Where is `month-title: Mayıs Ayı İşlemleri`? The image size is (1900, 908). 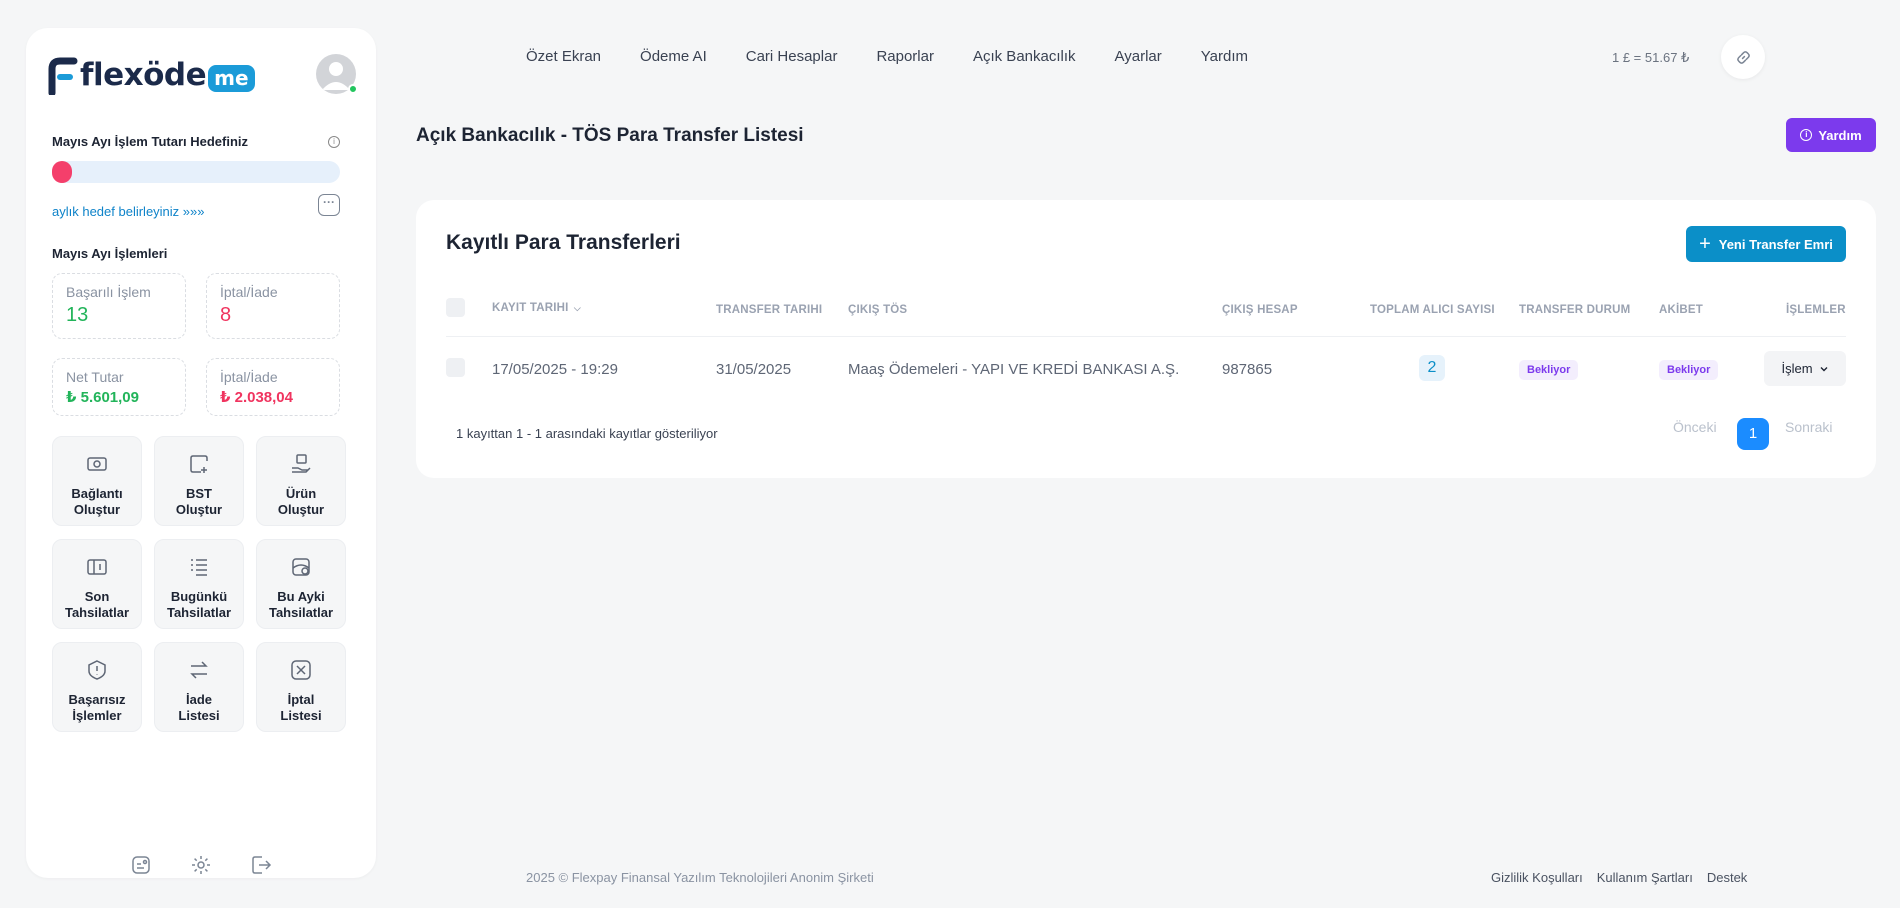
month-title: Mayıs Ayı İşlemleri is located at coordinates (110, 253).